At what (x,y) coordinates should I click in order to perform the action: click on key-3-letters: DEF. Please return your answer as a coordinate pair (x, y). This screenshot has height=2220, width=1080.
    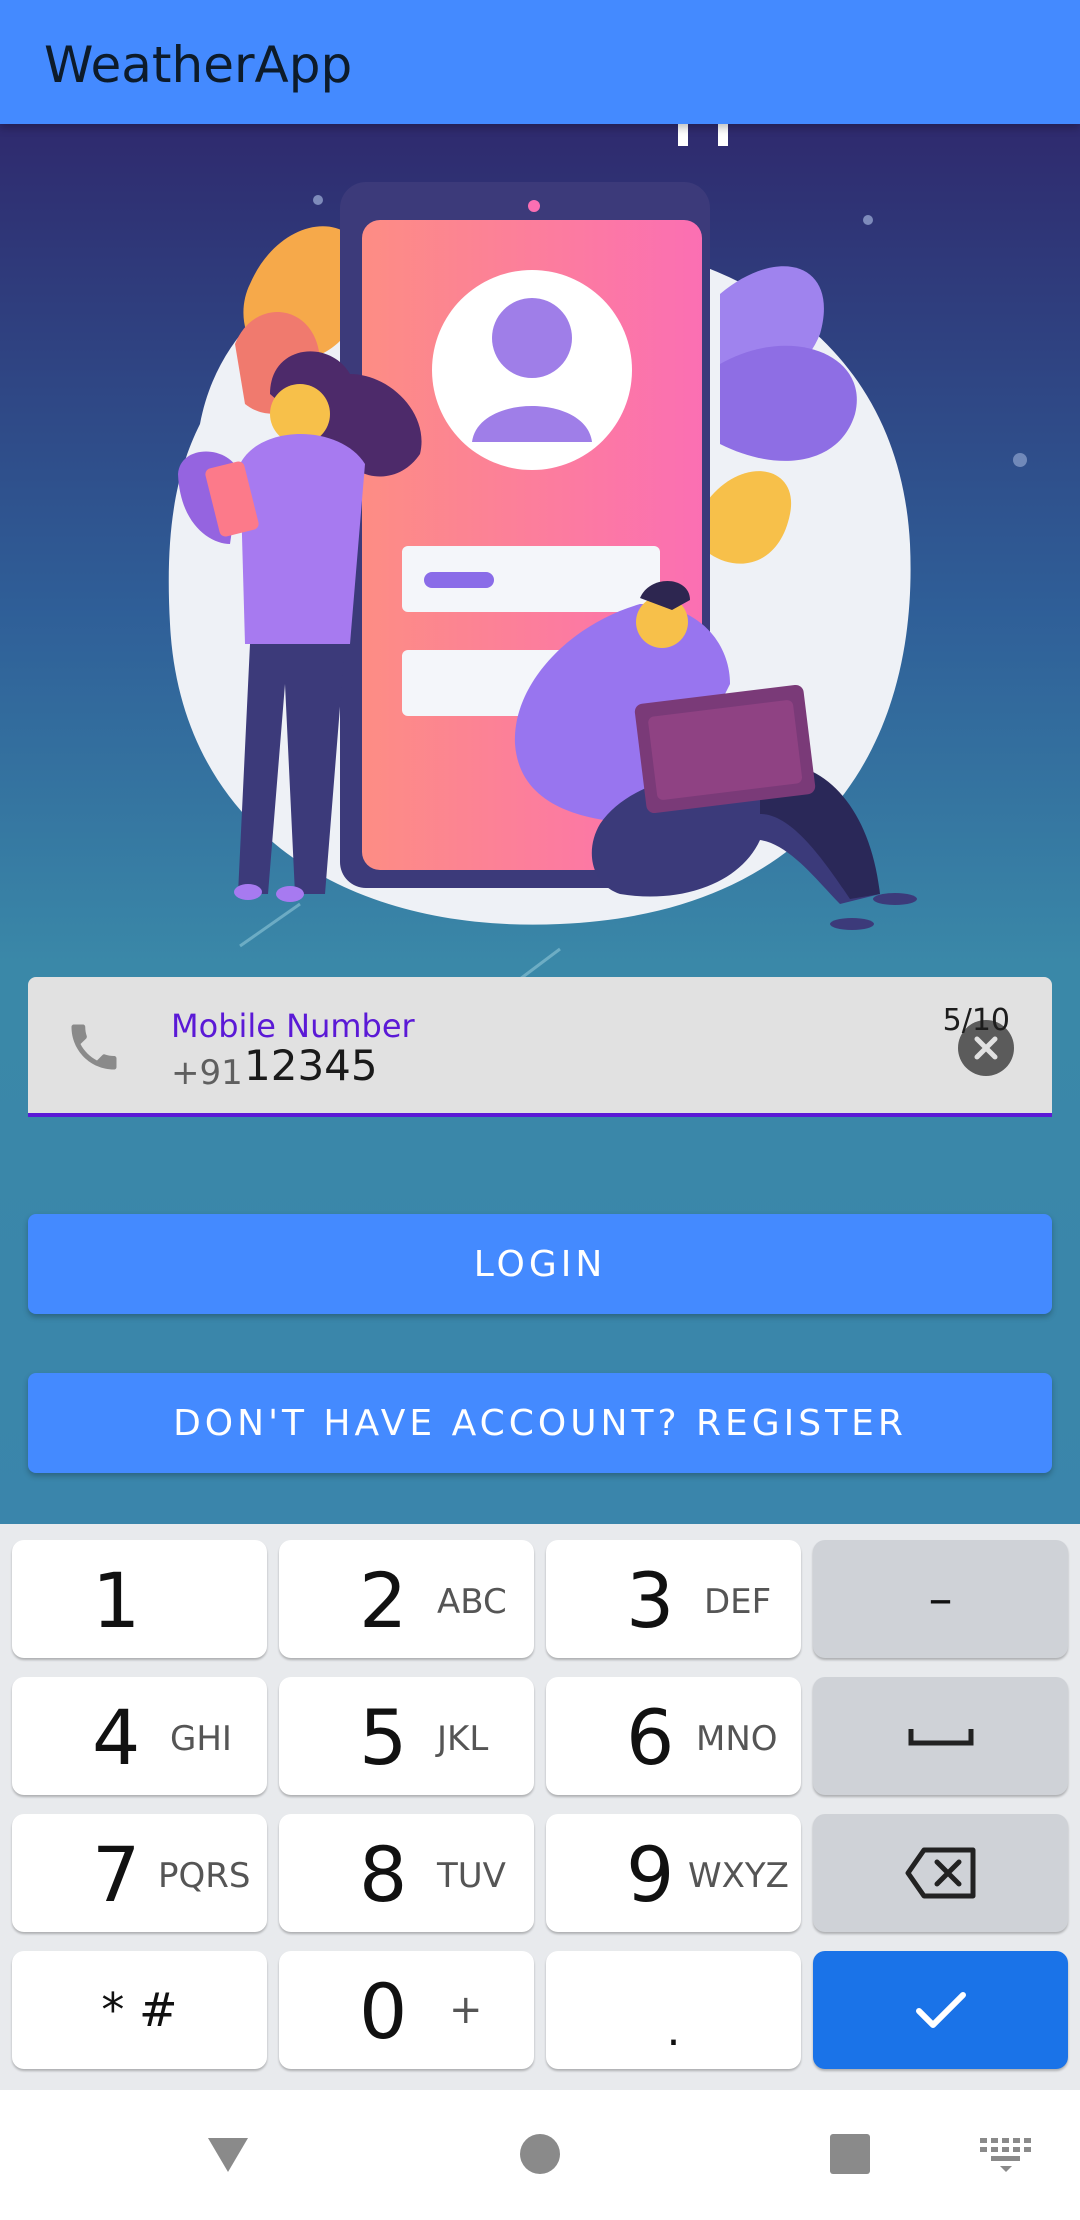
    Looking at the image, I should click on (738, 1602).